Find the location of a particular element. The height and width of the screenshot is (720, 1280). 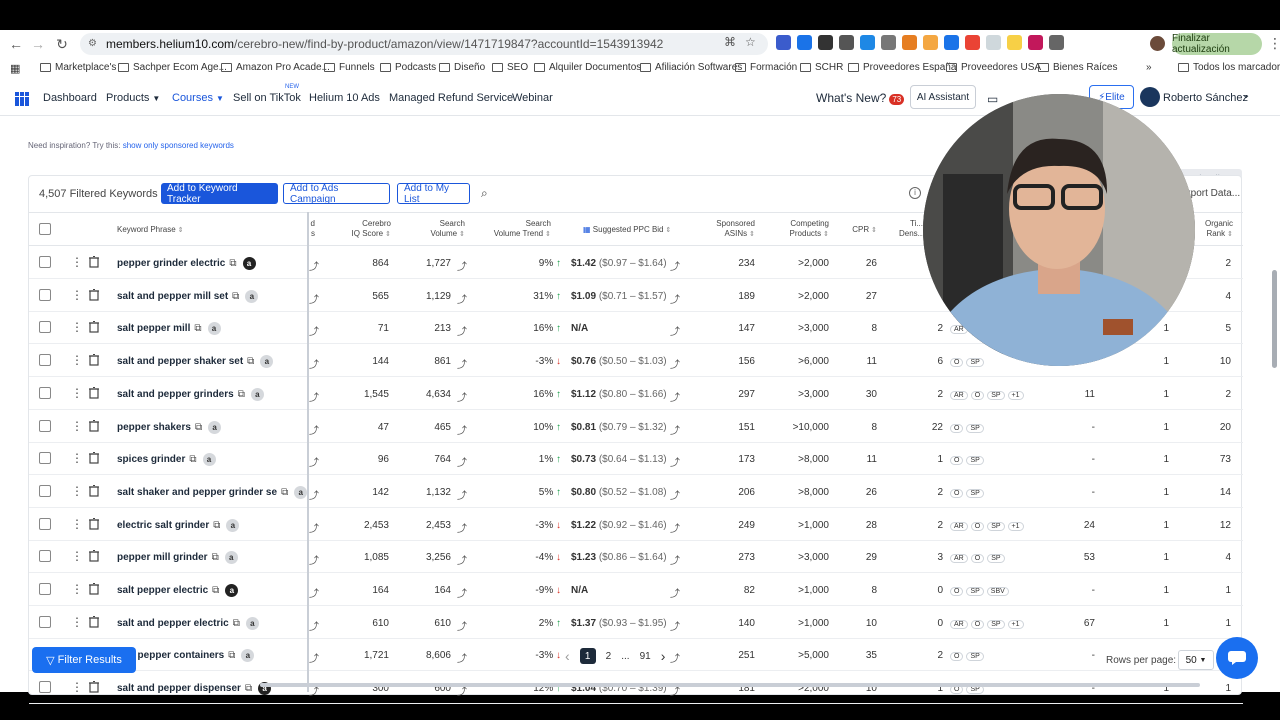

nav-courses: Courses ▼ is located at coordinates (198, 98).